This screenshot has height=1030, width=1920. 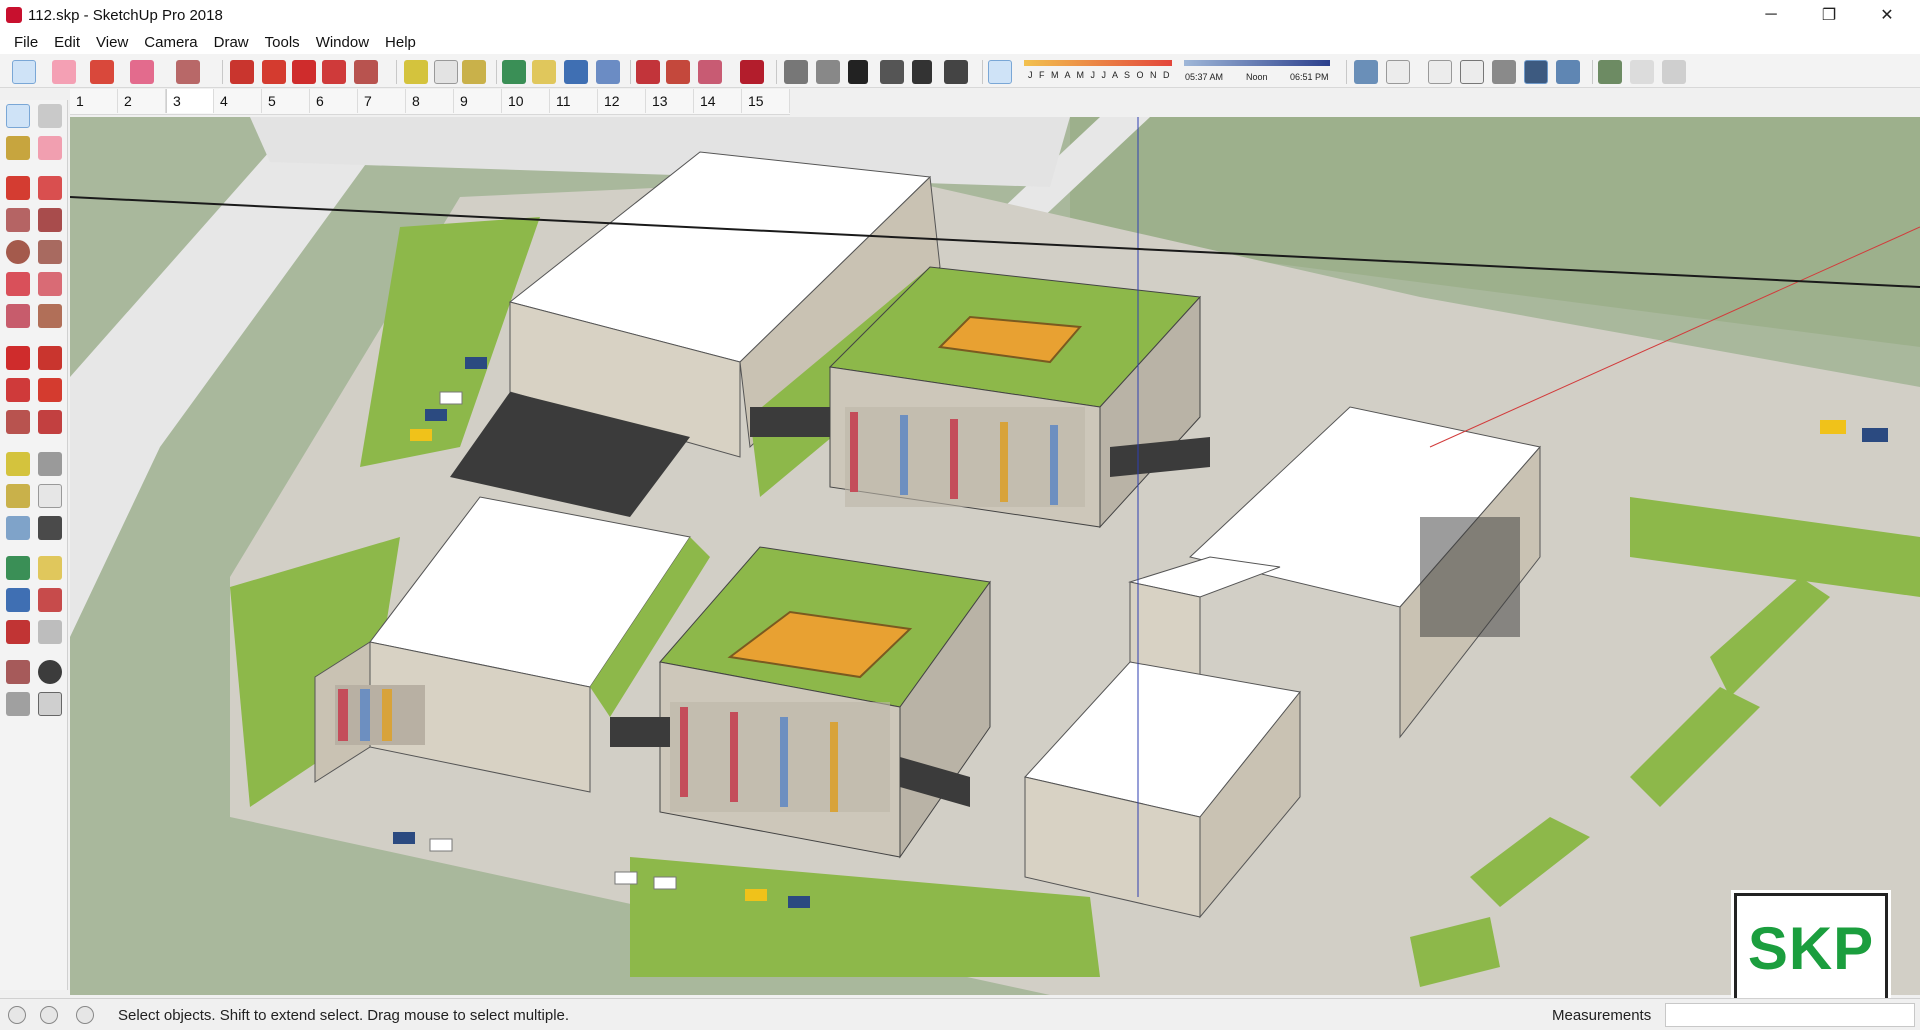 What do you see at coordinates (18, 116) in the screenshot?
I see `select-tool-icon` at bounding box center [18, 116].